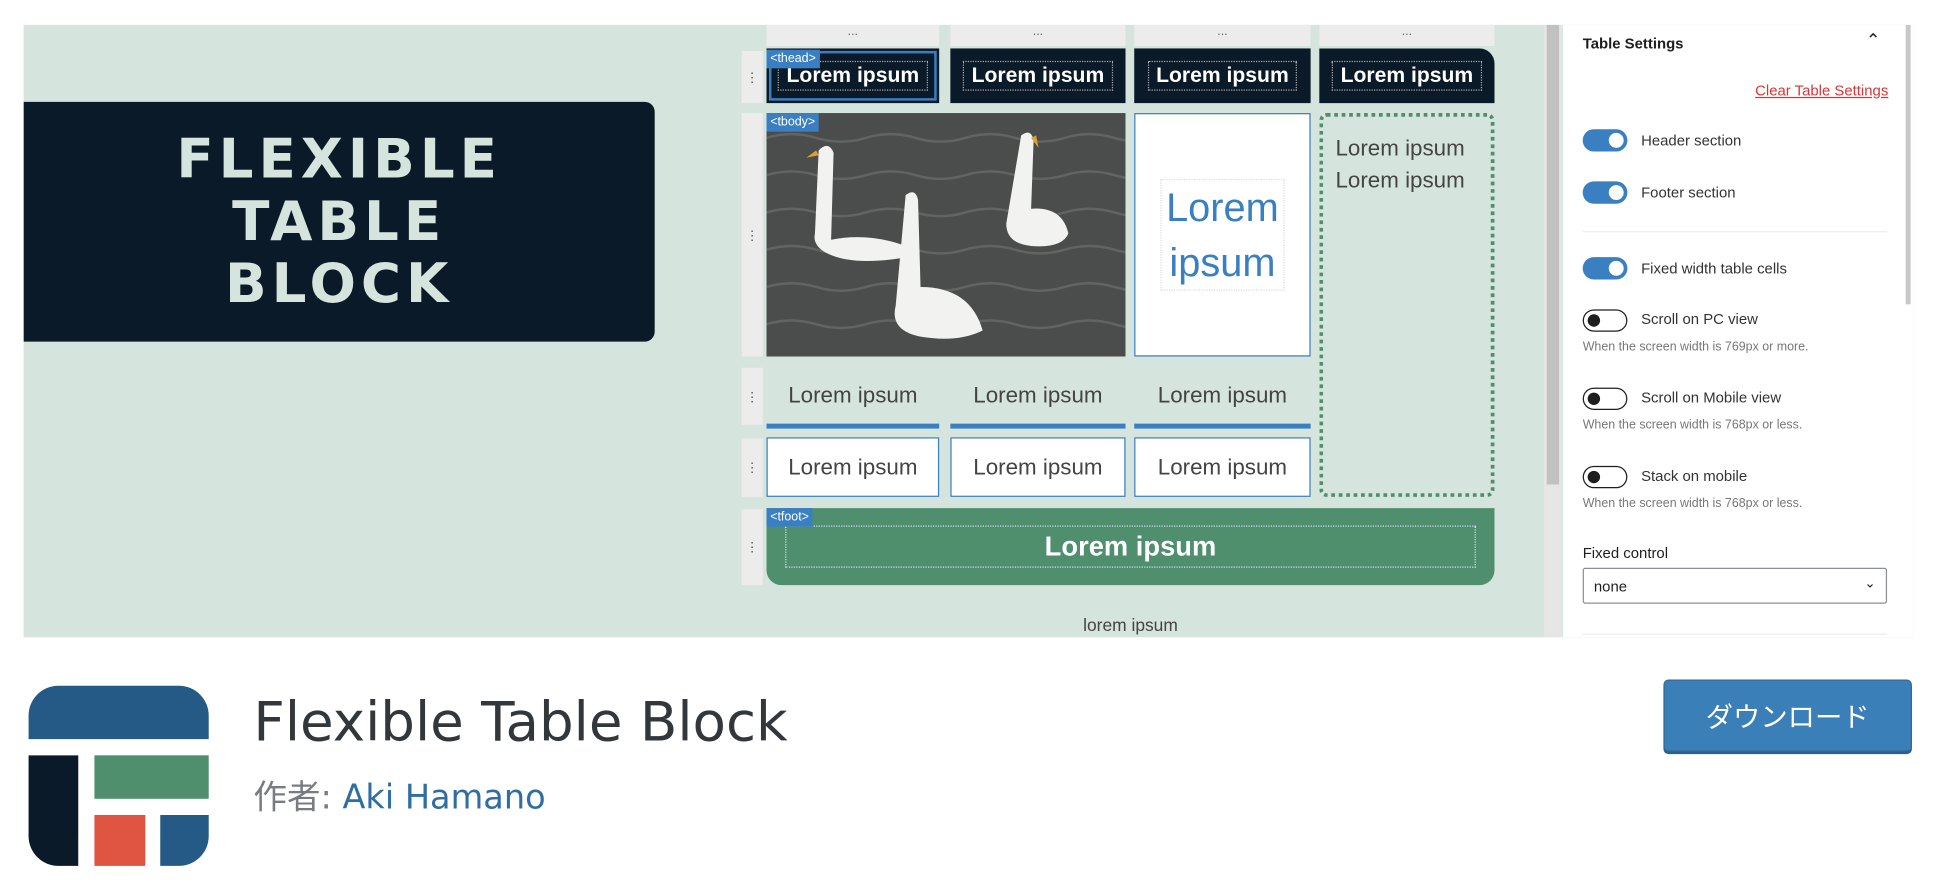 The width and height of the screenshot is (1938, 896). I want to click on settings-title: Table Settings, so click(1633, 43).